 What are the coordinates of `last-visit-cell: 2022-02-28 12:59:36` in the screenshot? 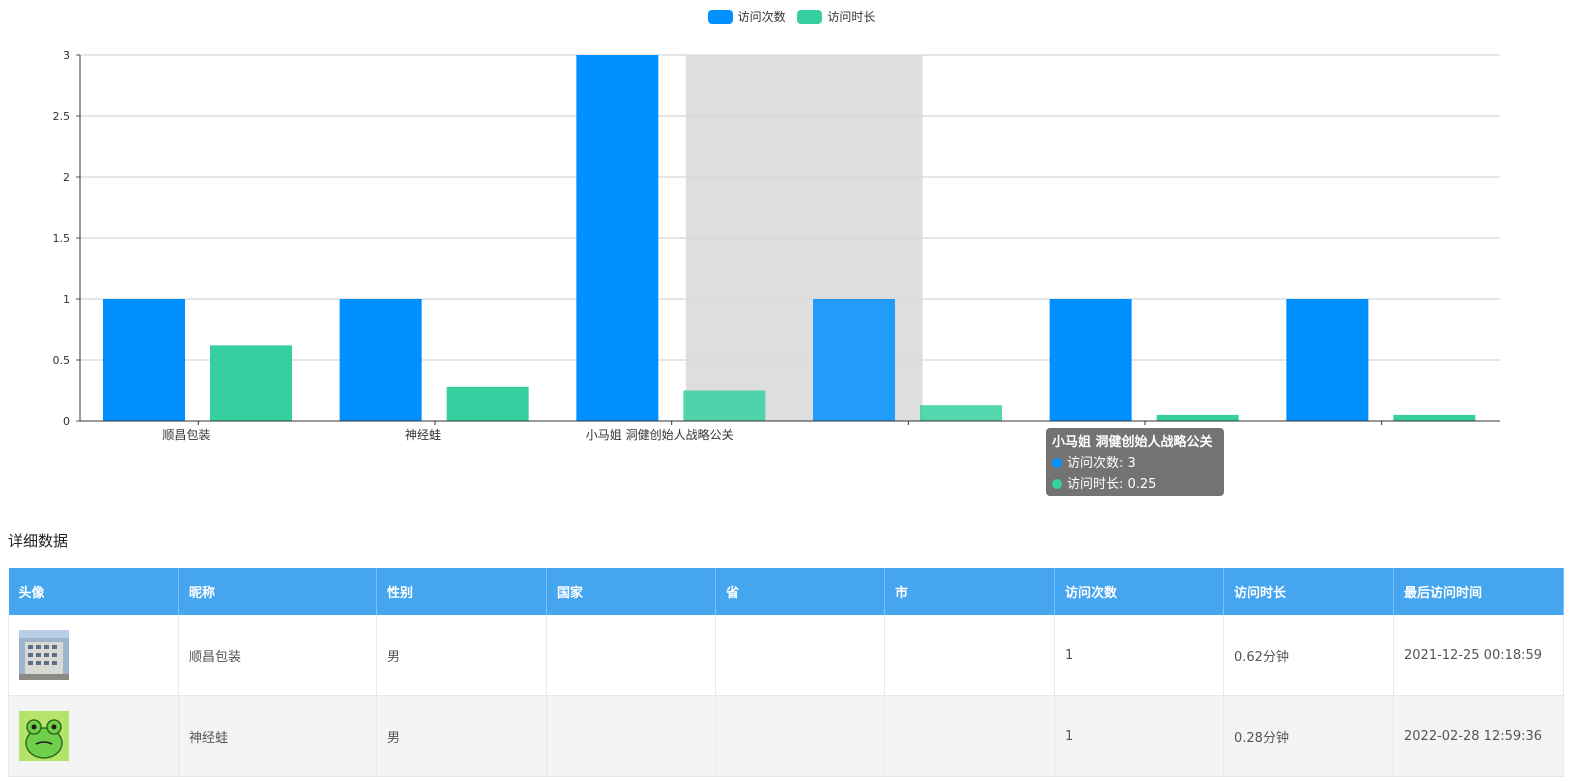 It's located at (1478, 736).